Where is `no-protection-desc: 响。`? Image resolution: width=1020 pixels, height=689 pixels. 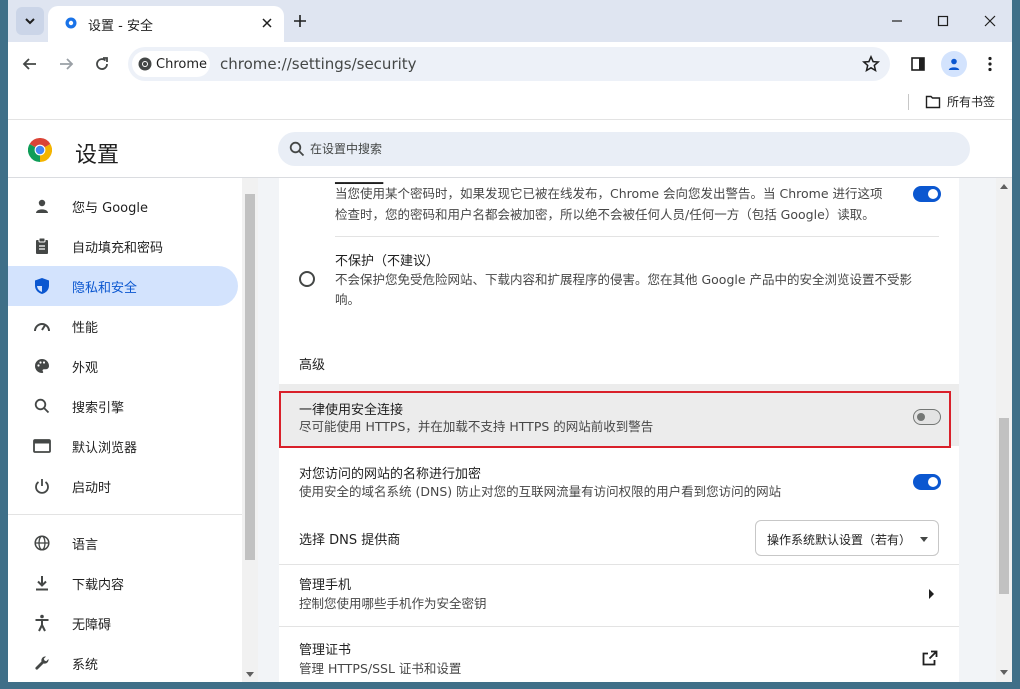
no-protection-desc: 响。 is located at coordinates (348, 299).